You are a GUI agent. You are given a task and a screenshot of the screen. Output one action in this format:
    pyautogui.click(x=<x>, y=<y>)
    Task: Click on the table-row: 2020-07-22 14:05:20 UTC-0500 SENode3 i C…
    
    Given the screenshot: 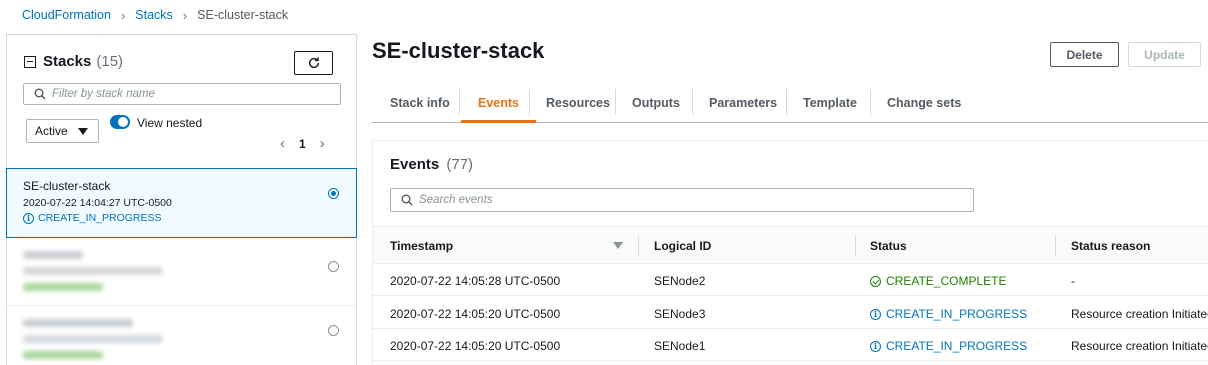 What is the action you would take?
    pyautogui.click(x=790, y=313)
    